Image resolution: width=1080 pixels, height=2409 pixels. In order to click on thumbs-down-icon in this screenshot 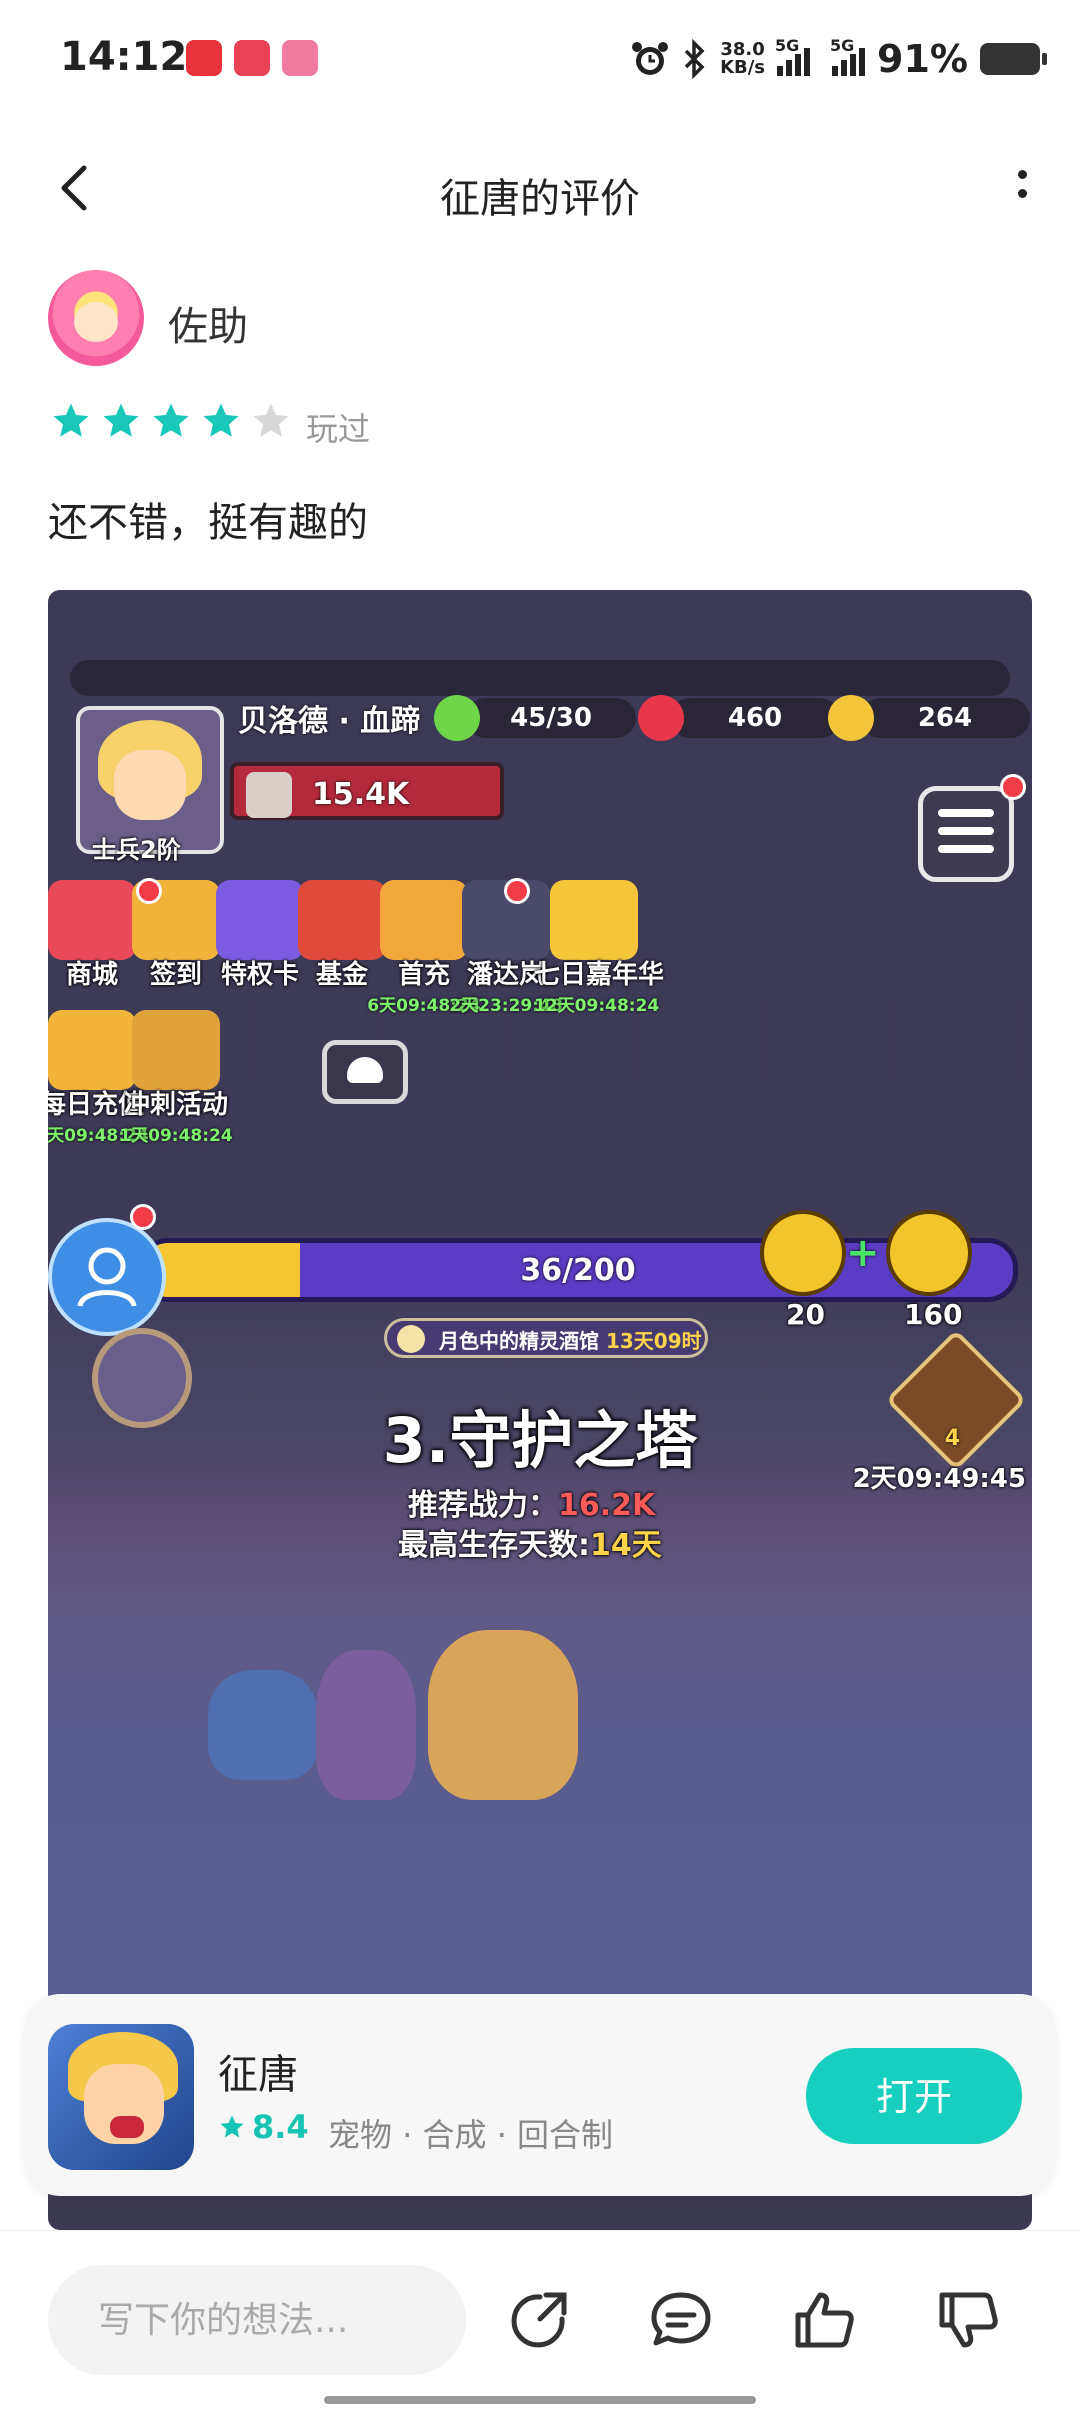, I will do `click(969, 2320)`.